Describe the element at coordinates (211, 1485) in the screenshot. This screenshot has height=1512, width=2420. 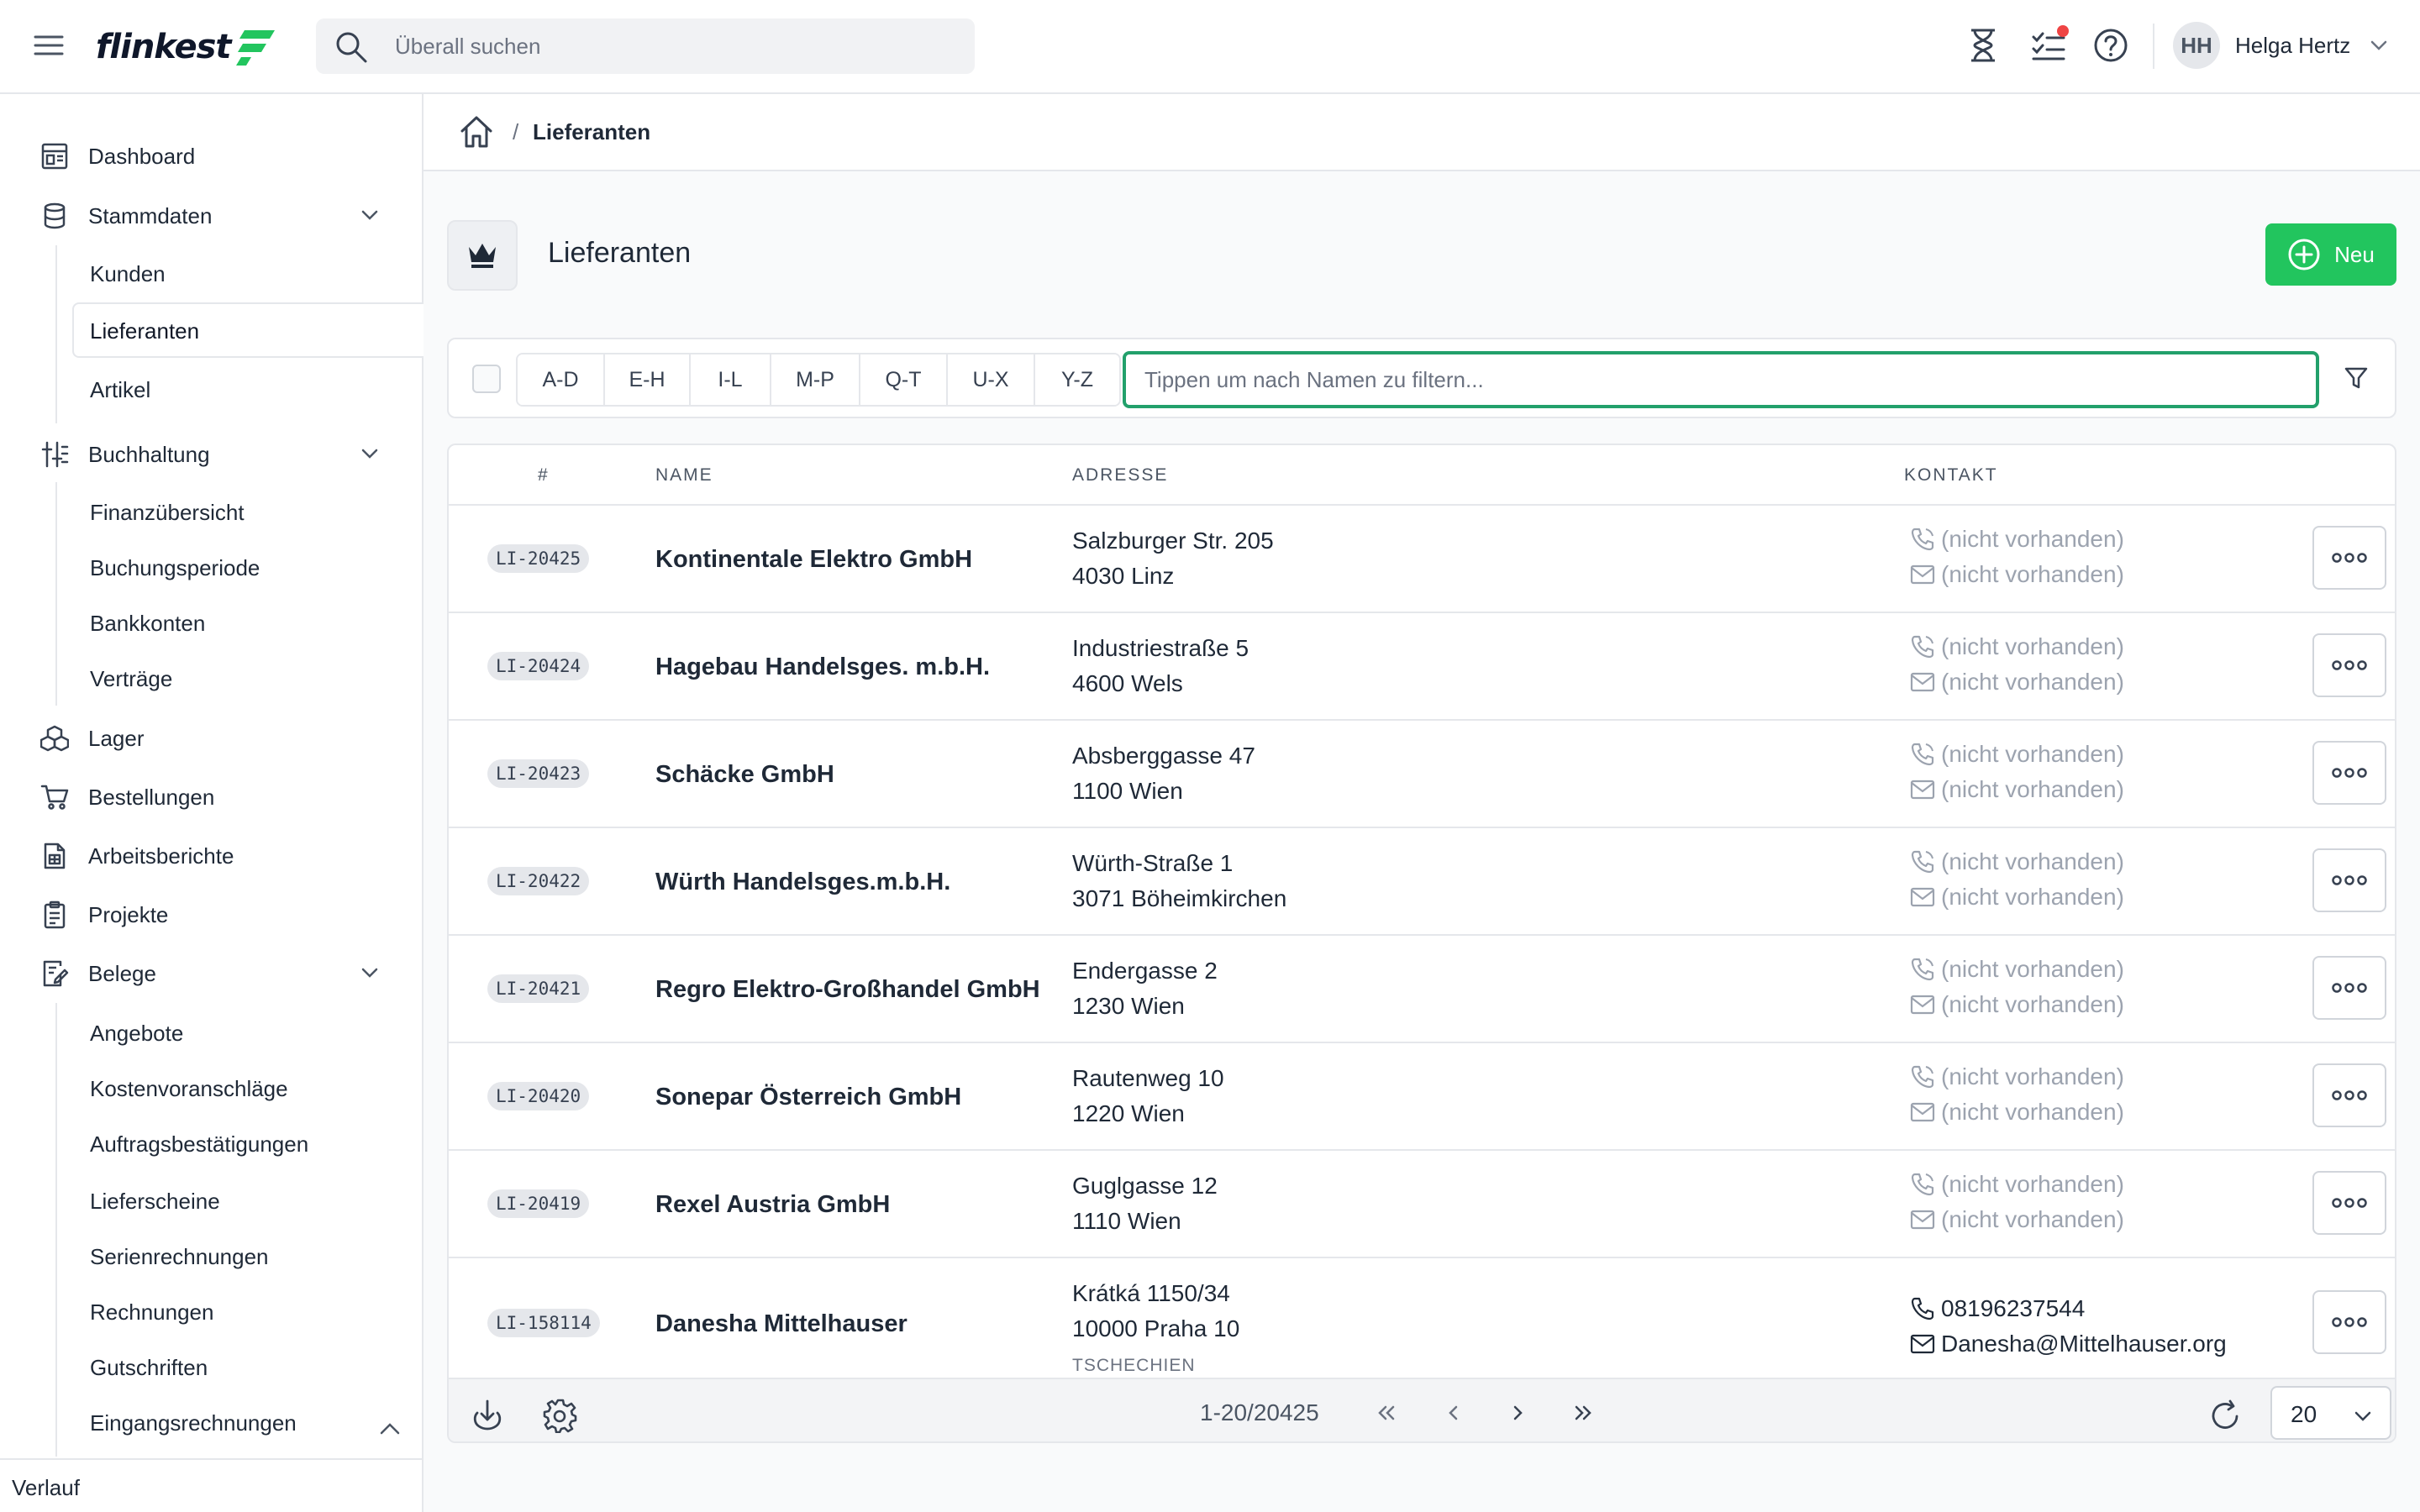
I see `history-panel: Verlauf` at that location.